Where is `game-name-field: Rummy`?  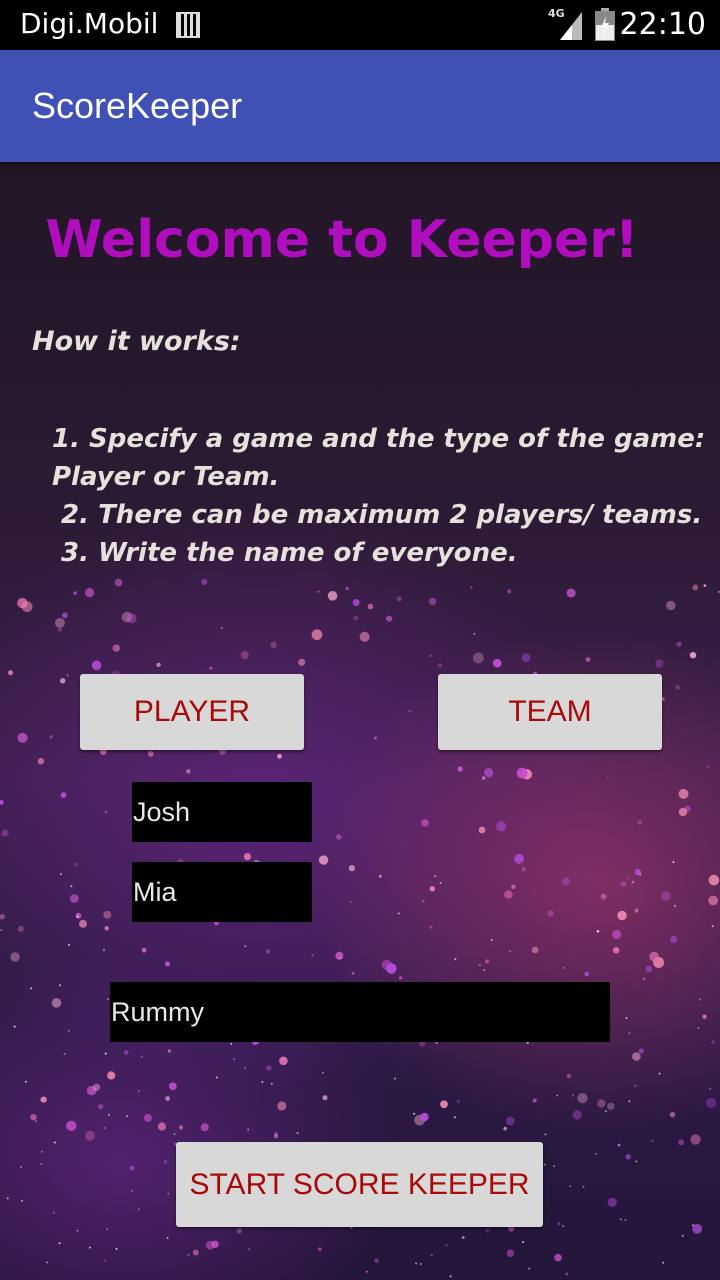
game-name-field: Rummy is located at coordinates (360, 1012).